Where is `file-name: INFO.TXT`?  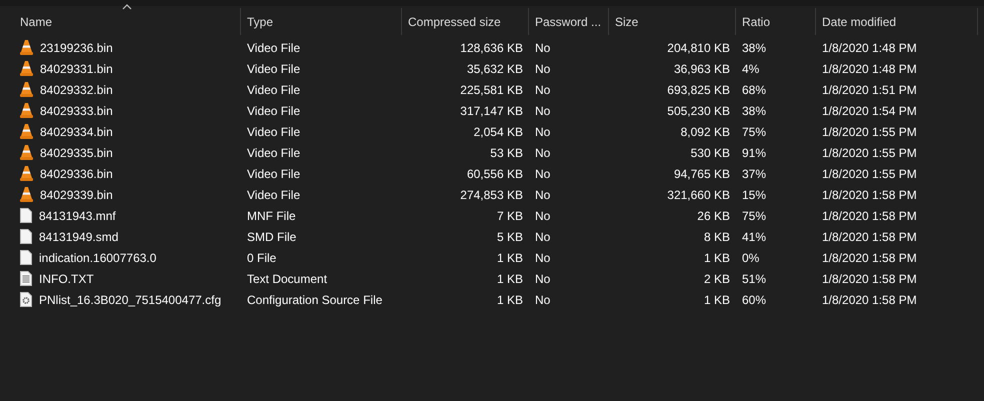
file-name: INFO.TXT is located at coordinates (66, 279).